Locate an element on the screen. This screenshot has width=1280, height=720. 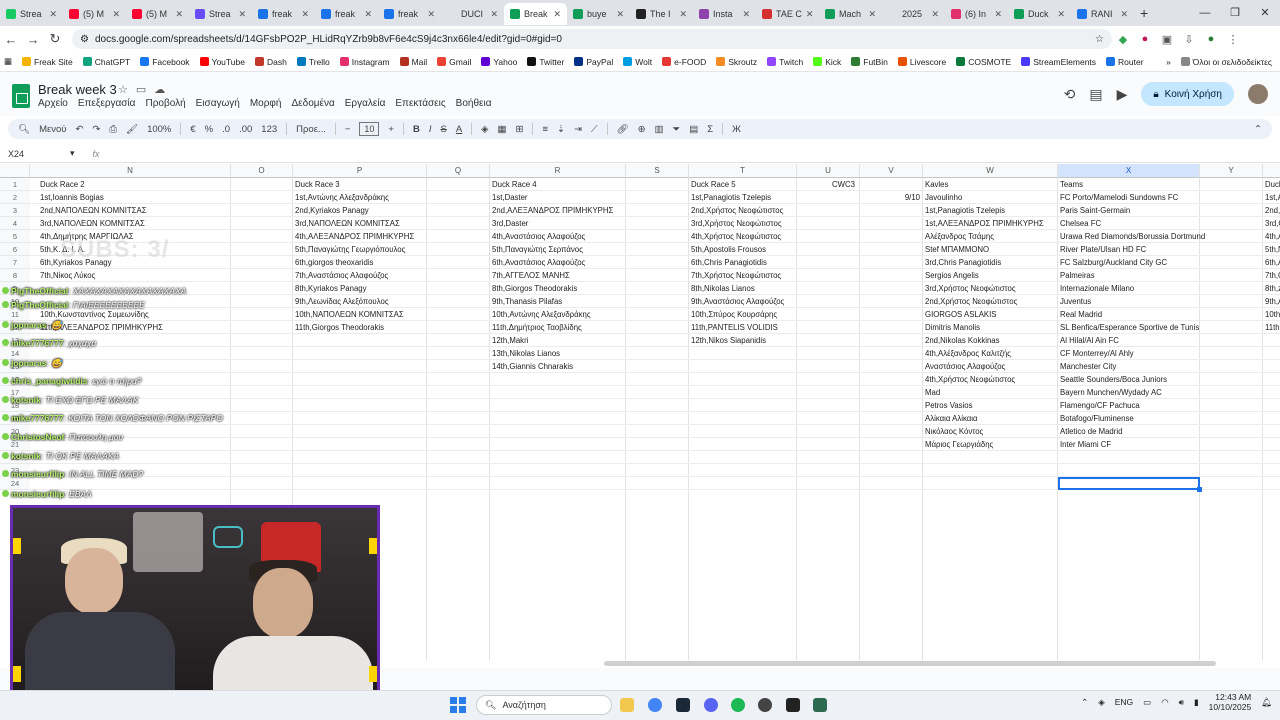
bookmark-item: Mail is located at coordinates (413, 62).